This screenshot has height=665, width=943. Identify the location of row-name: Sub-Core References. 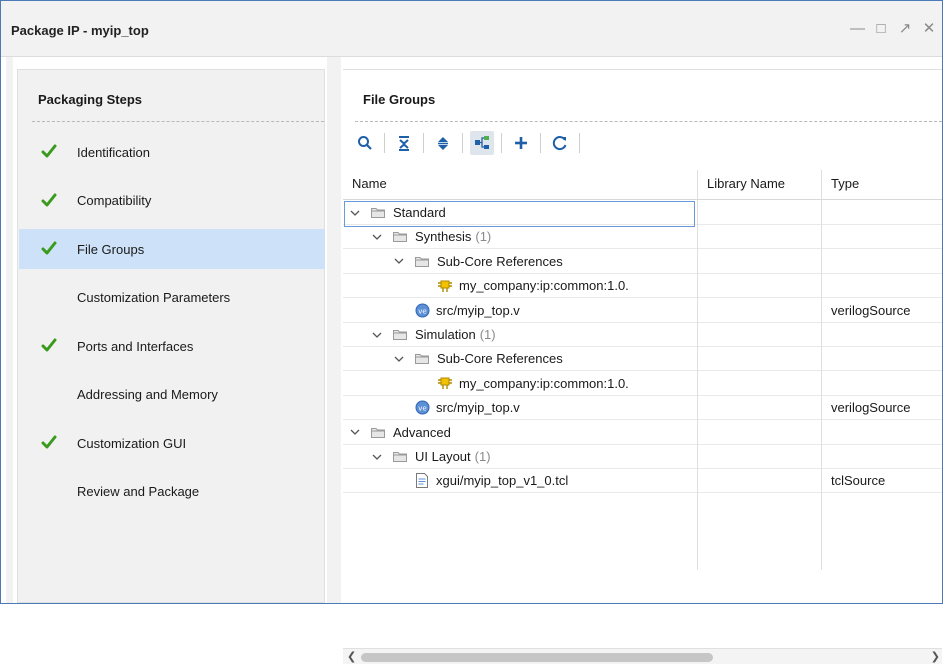
(500, 261).